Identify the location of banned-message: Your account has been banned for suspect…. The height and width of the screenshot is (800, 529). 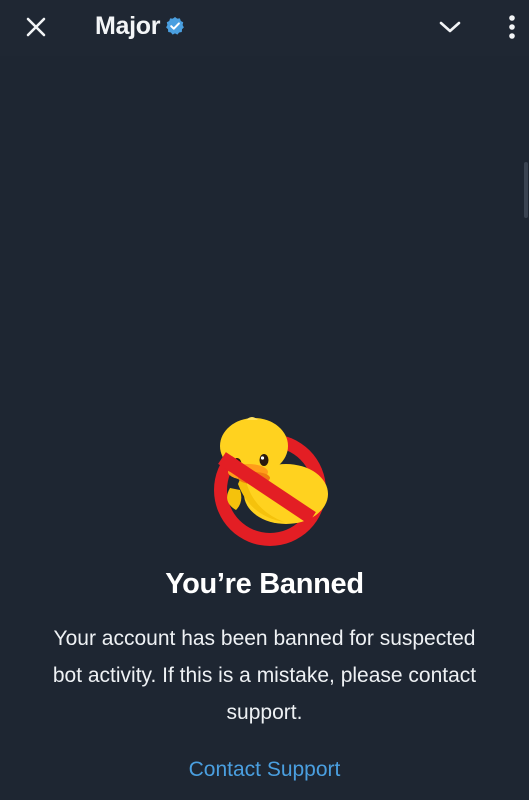
(264, 675).